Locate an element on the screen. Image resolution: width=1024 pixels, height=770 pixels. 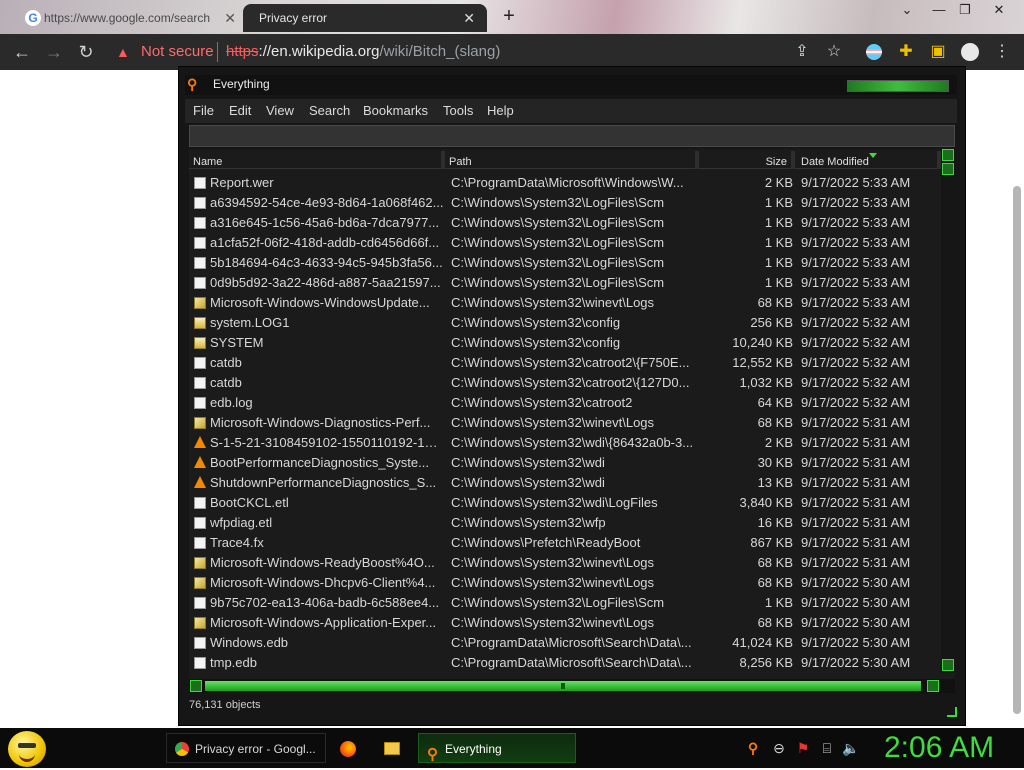
registry-file-icon is located at coordinates (200, 323).